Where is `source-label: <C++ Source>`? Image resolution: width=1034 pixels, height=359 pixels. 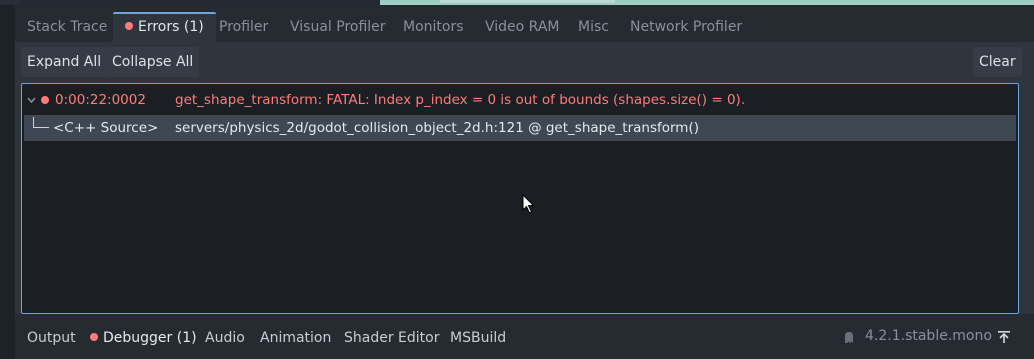
source-label: <C++ Source> is located at coordinates (106, 128).